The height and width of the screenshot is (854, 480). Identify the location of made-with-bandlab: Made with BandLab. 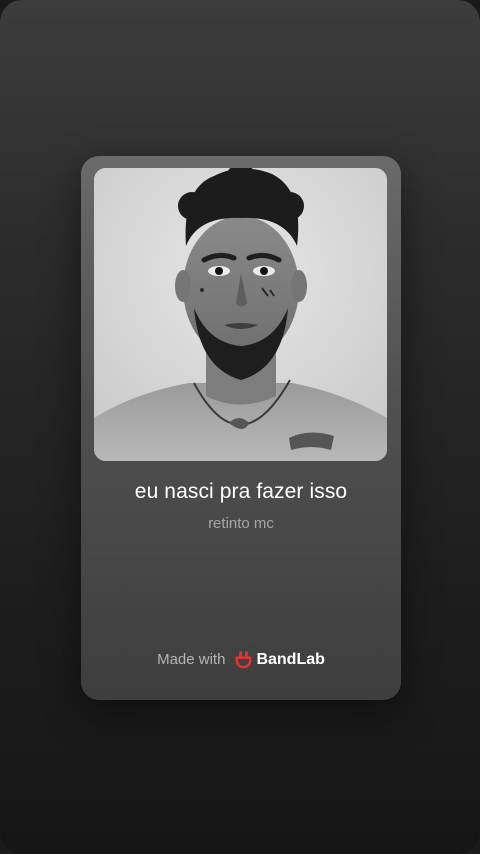
(241, 659).